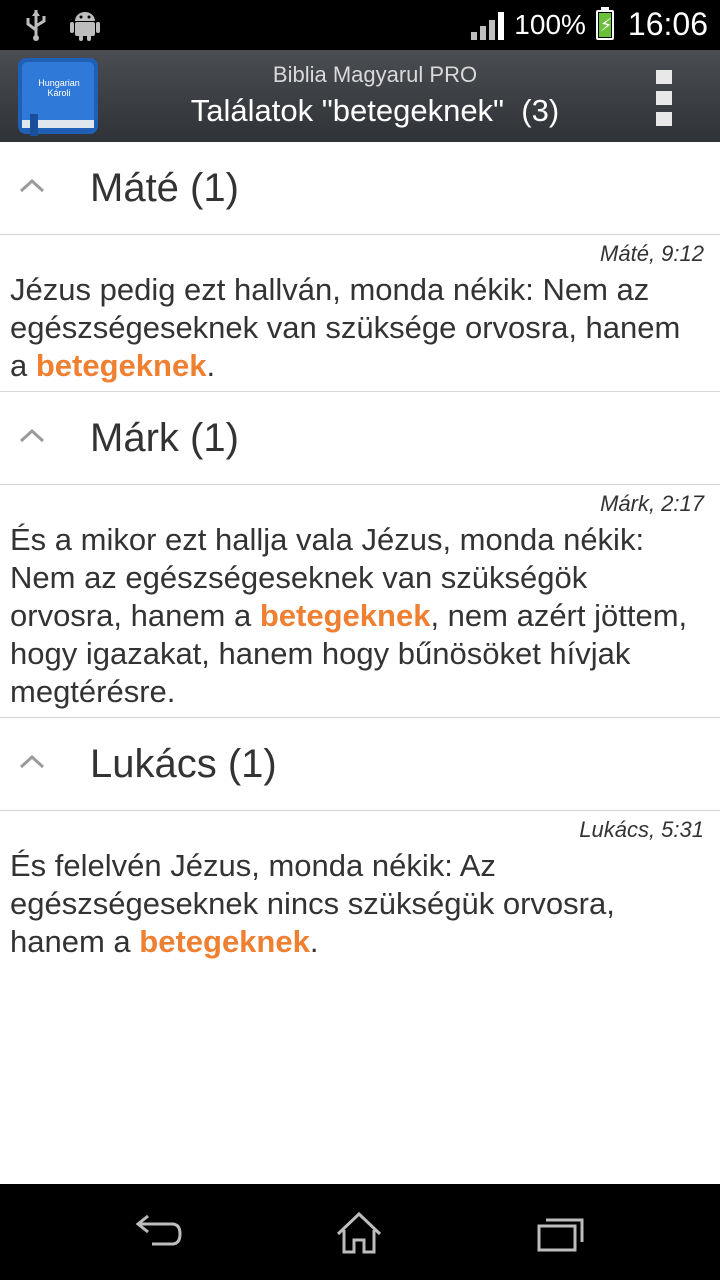 The width and height of the screenshot is (720, 1280). What do you see at coordinates (360, 25) in the screenshot?
I see `status-bar: 100% ⚡ 16:06` at bounding box center [360, 25].